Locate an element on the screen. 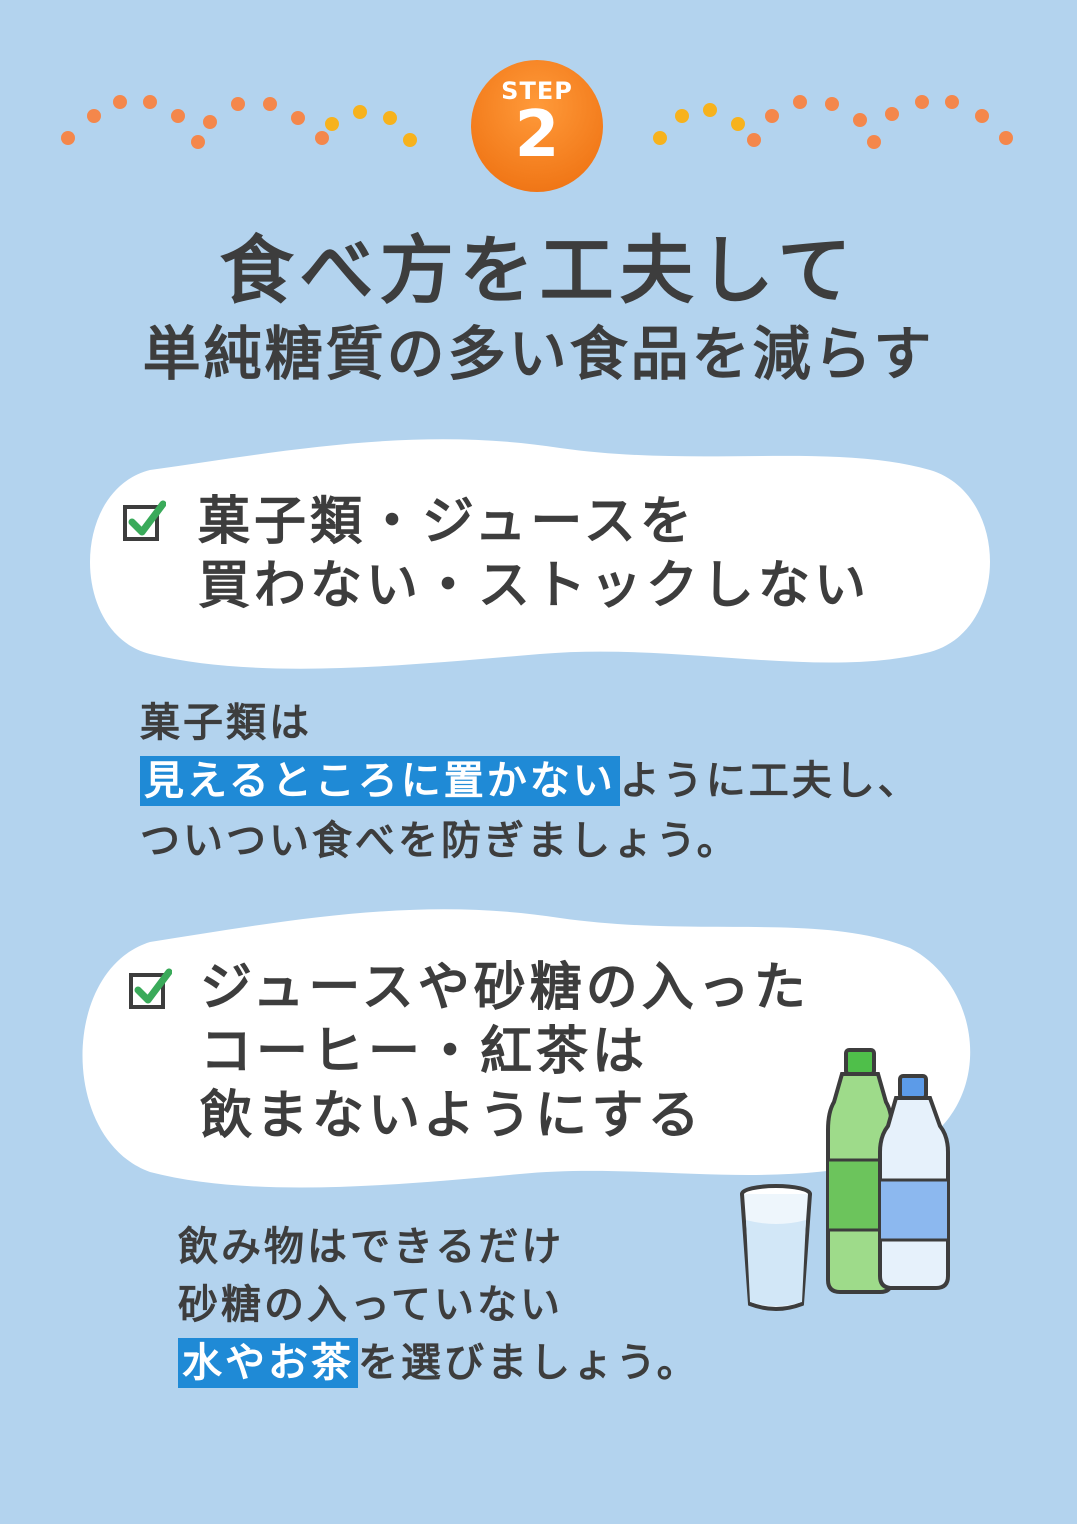  item-2-desc-line3: 水やお茶 を選びましょう。 is located at coordinates (439, 1363).